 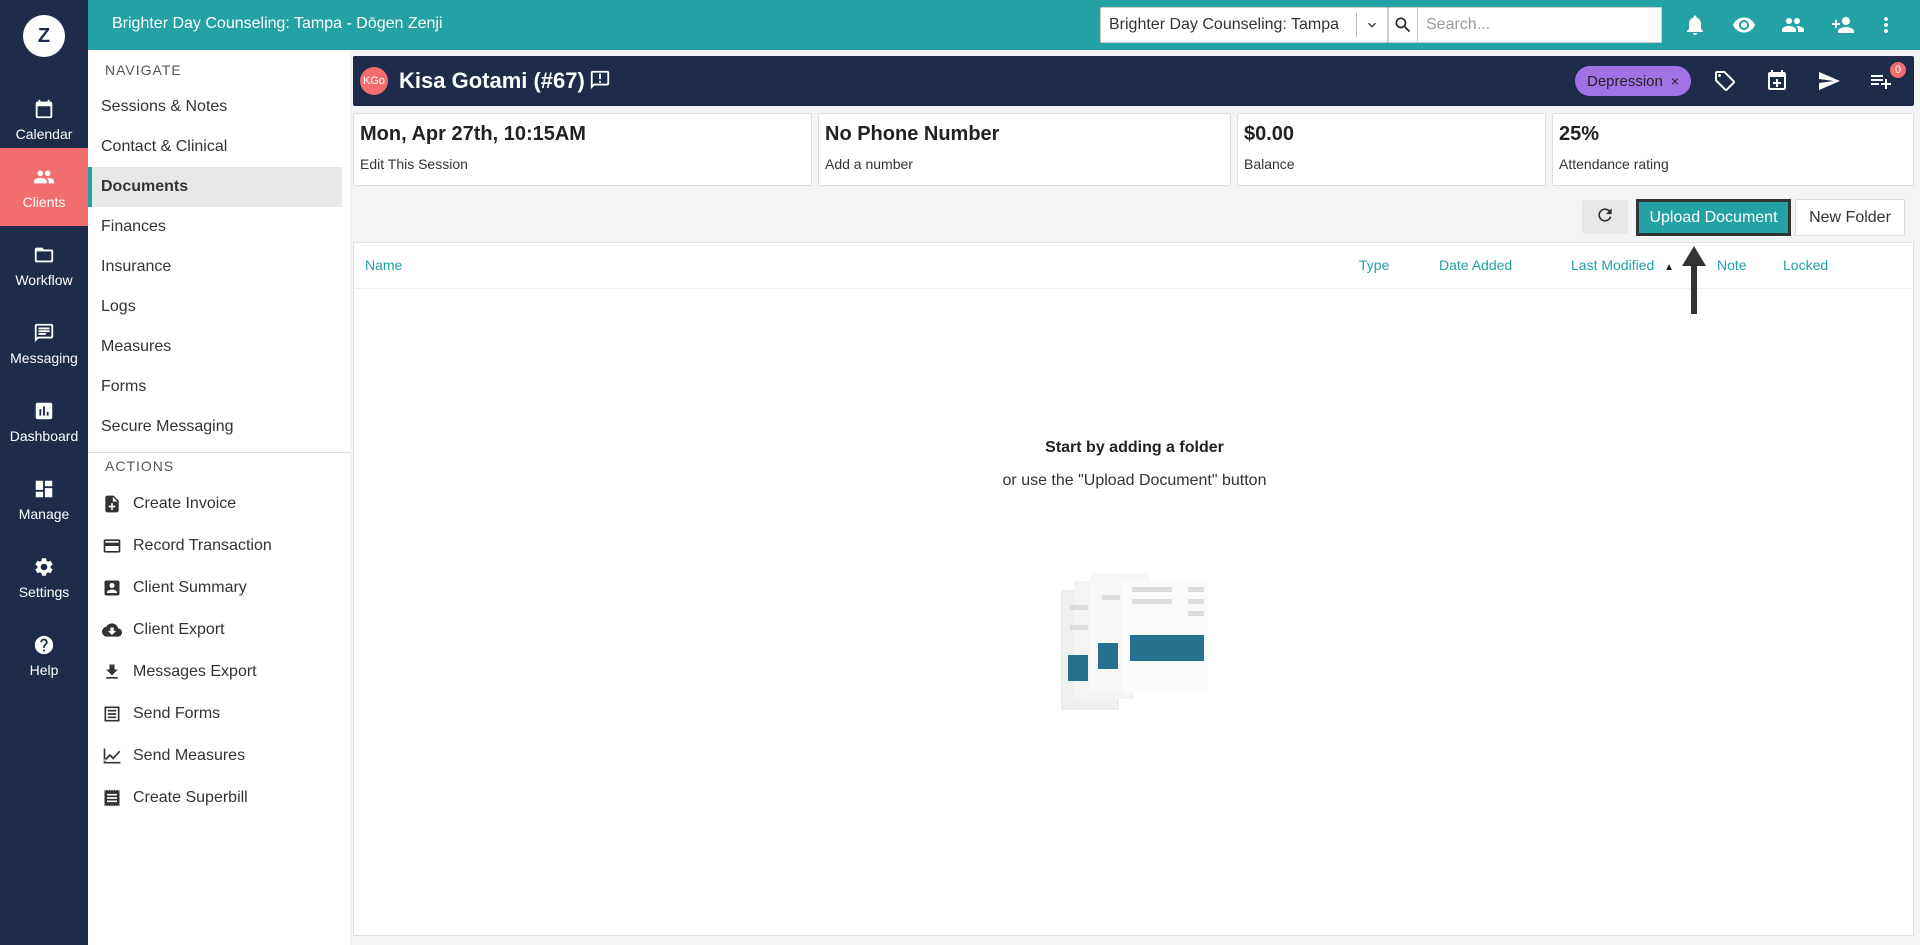 I want to click on action-label: Record Transaction, so click(x=202, y=545).